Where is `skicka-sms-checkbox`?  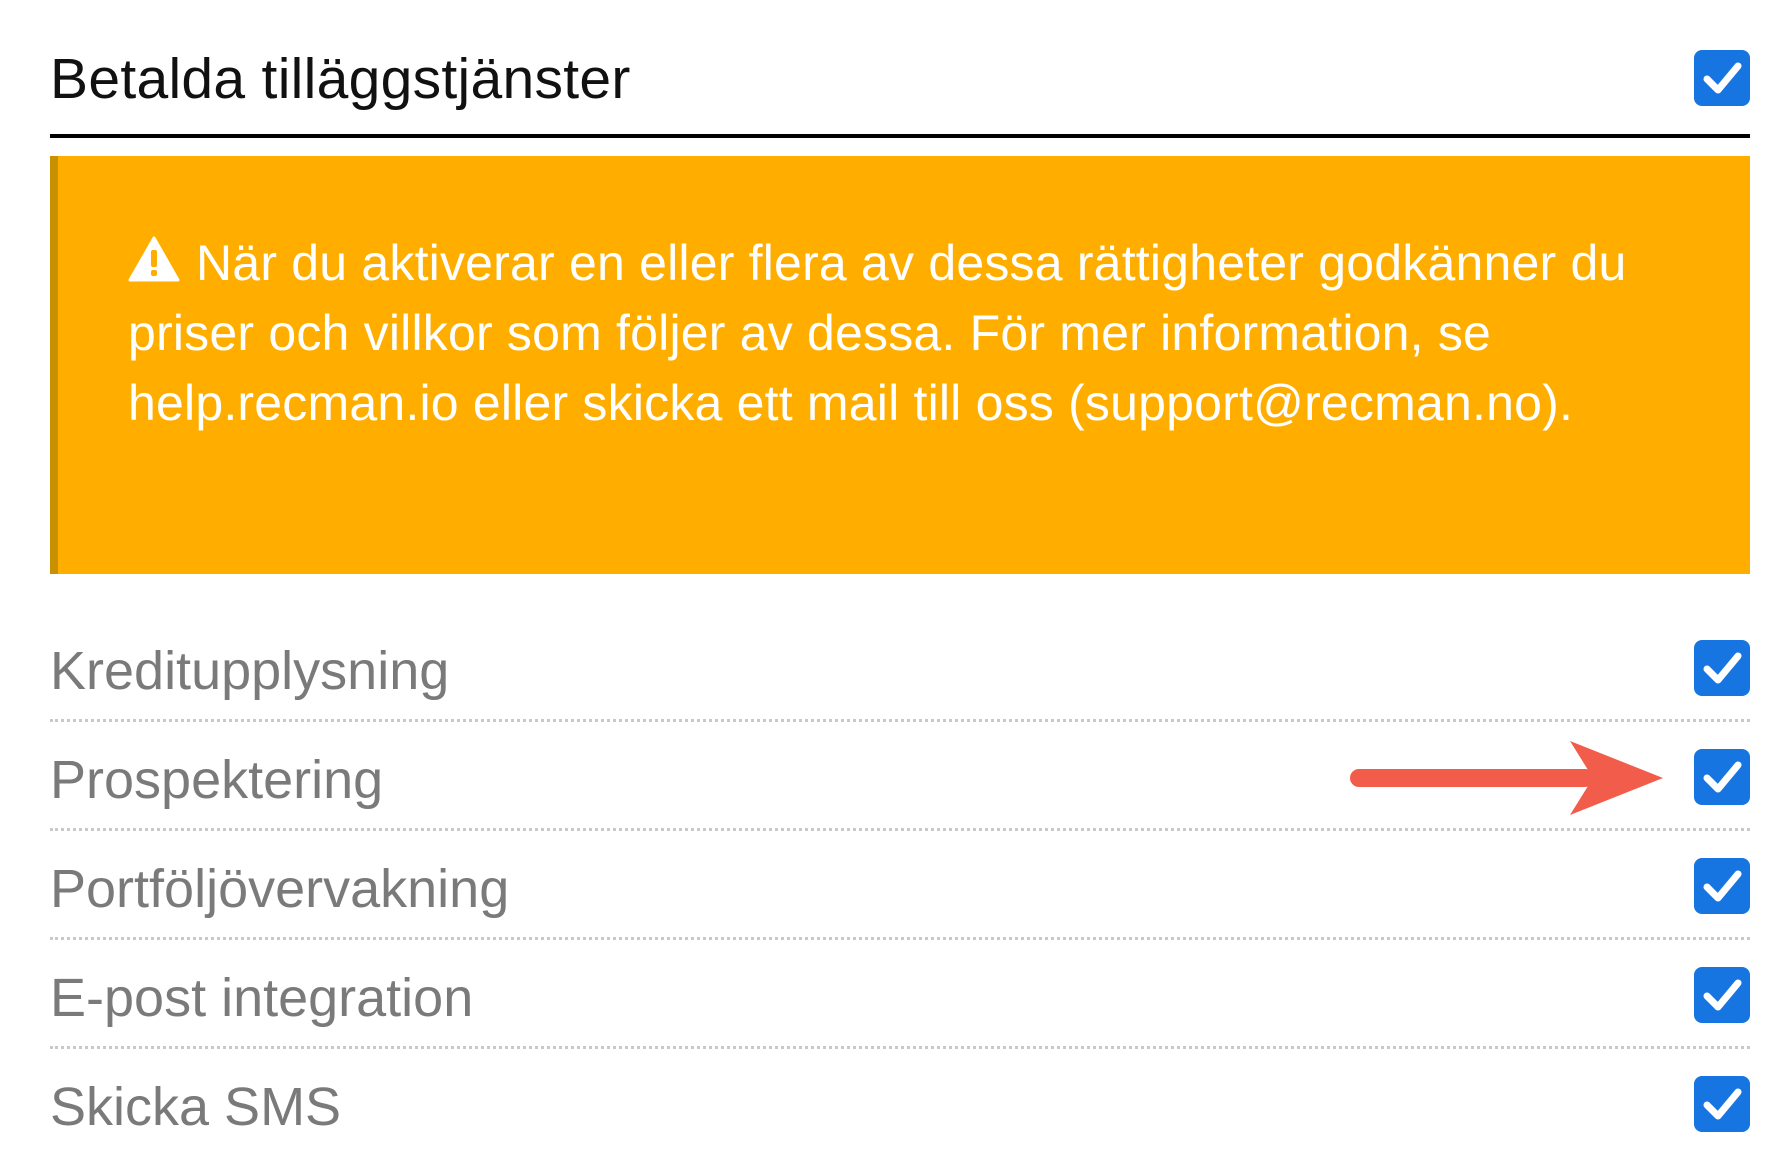 skicka-sms-checkbox is located at coordinates (1722, 1104).